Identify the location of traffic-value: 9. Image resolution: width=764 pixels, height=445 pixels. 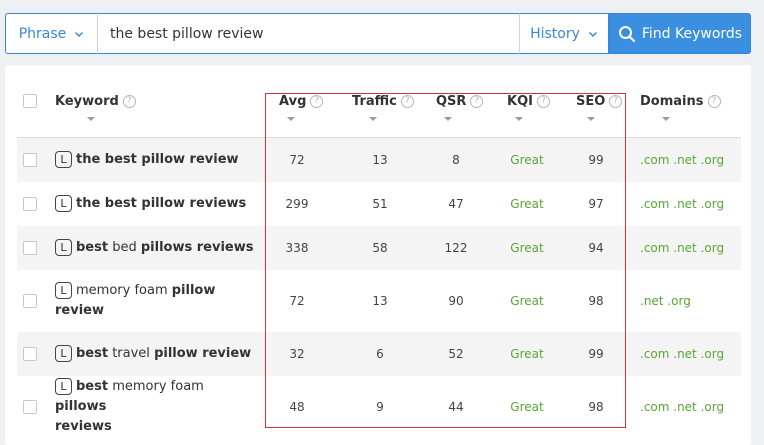
(380, 407).